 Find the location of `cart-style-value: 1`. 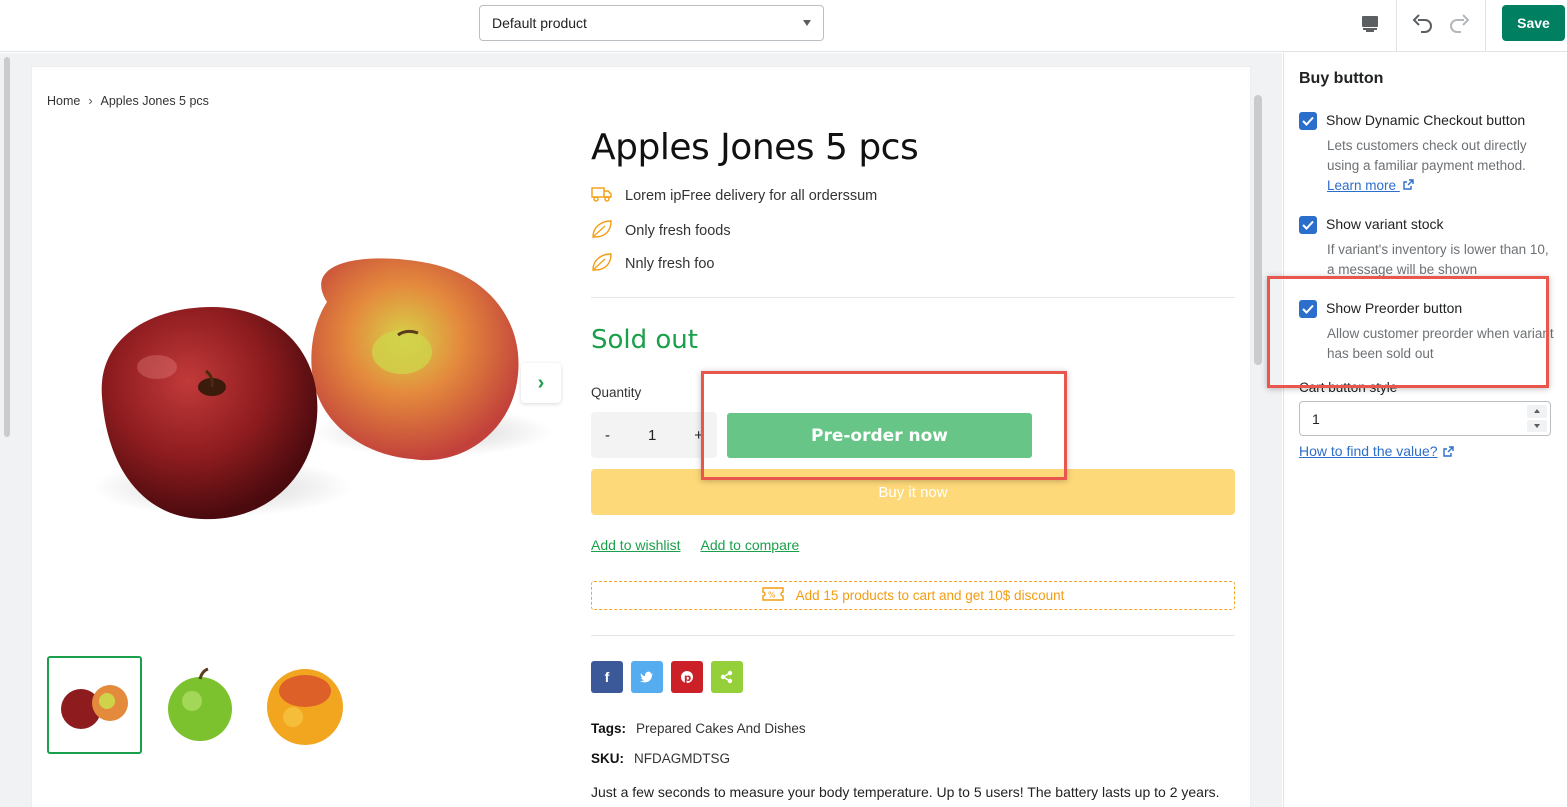

cart-style-value: 1 is located at coordinates (1316, 418).